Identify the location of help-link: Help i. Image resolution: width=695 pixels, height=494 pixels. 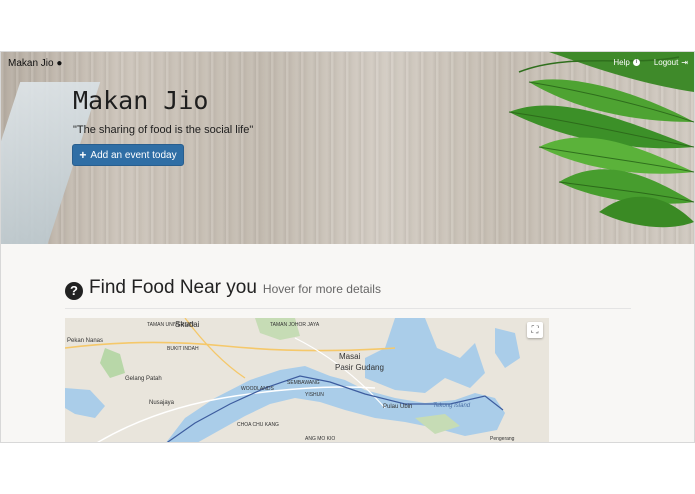
(626, 62).